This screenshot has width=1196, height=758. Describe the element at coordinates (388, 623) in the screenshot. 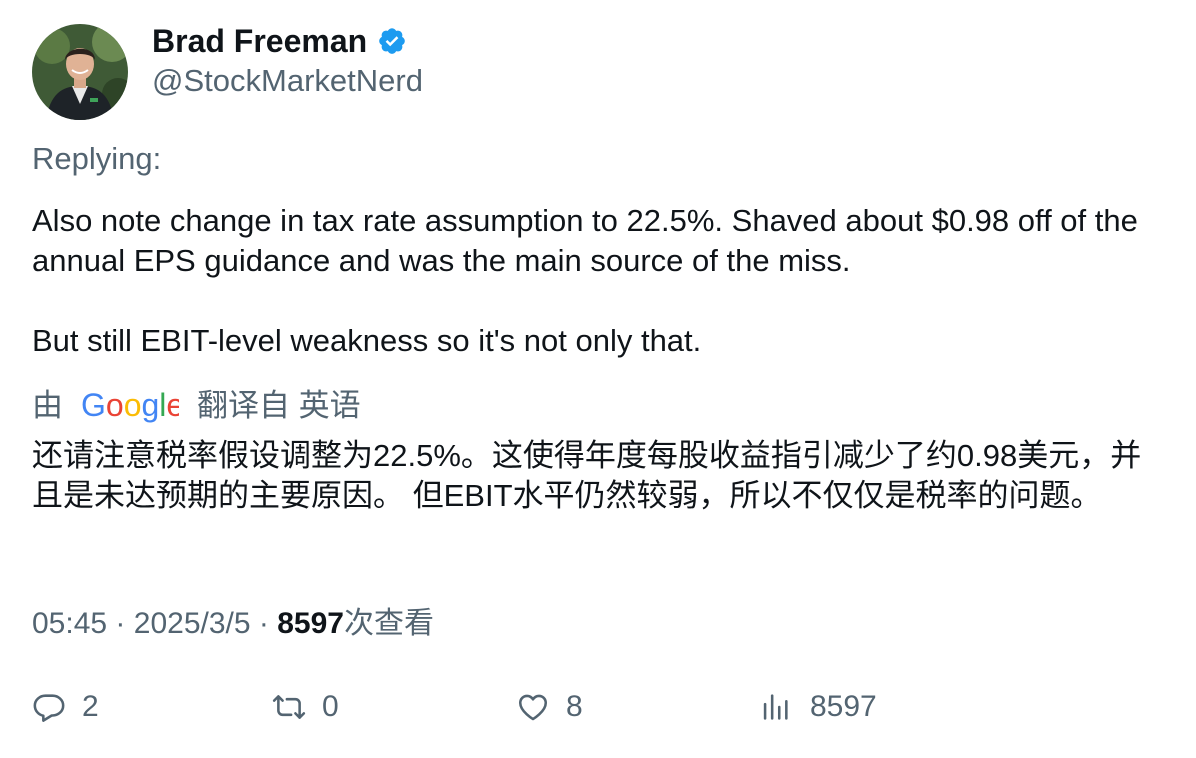

I see `views-label: 次查看` at that location.